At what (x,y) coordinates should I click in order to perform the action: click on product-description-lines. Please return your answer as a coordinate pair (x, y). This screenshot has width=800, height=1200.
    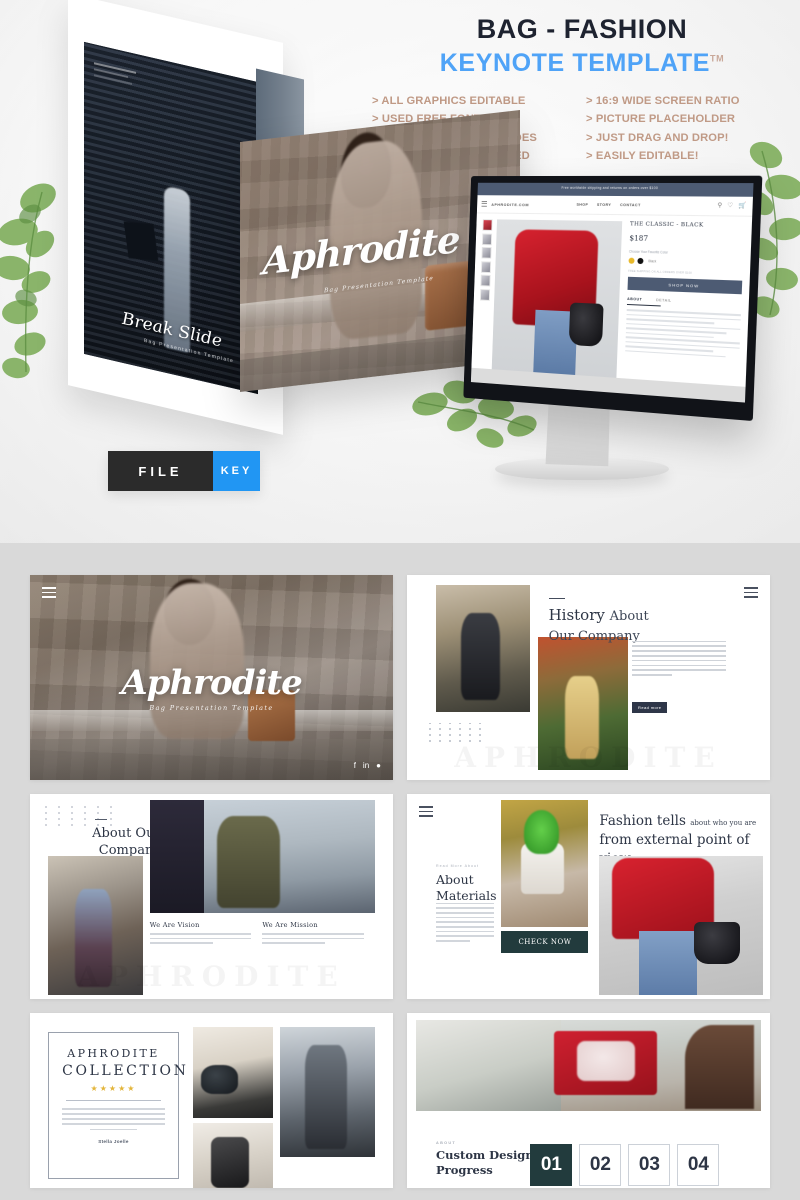
    Looking at the image, I should click on (683, 333).